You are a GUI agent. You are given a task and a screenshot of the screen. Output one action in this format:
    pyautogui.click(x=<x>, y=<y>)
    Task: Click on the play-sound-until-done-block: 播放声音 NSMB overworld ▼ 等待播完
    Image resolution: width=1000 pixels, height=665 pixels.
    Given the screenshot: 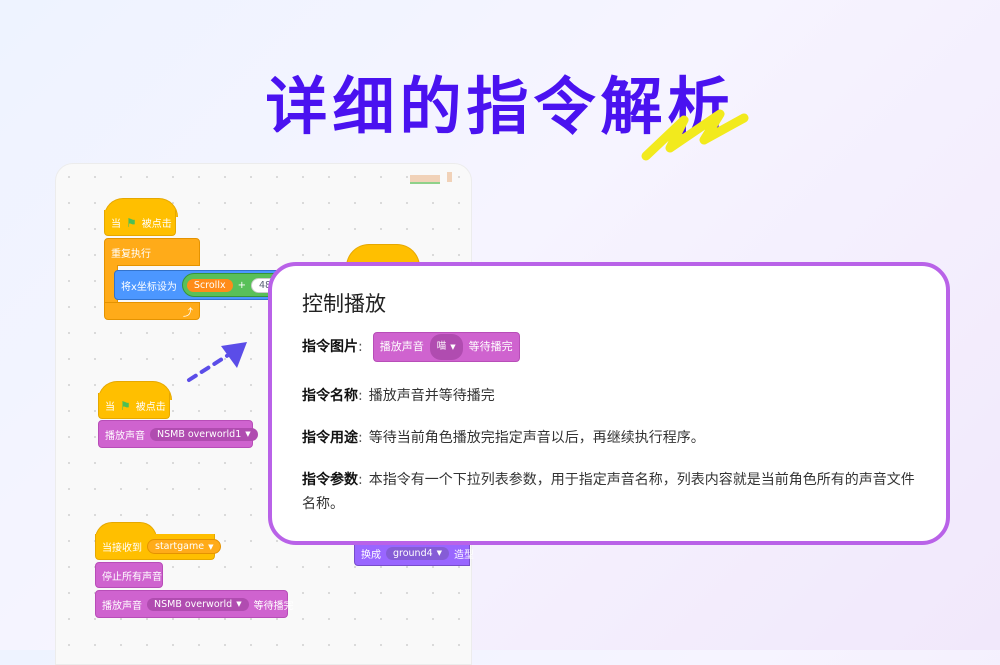 What is the action you would take?
    pyautogui.click(x=194, y=604)
    